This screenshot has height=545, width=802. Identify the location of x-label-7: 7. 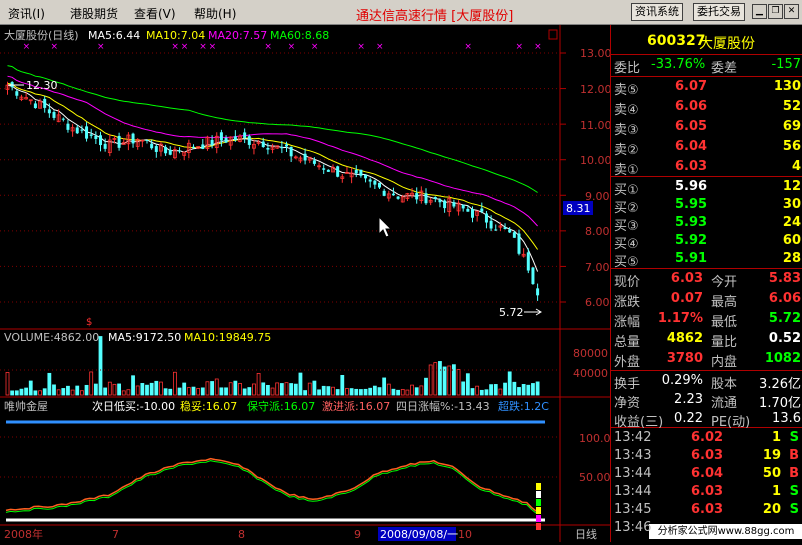
(115, 534).